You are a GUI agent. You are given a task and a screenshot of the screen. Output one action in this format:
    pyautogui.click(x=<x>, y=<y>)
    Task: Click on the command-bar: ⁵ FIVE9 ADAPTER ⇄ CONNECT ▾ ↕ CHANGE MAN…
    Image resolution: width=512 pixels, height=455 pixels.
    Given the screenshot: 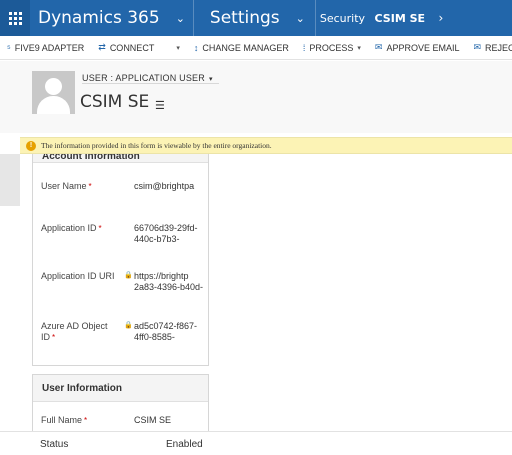 What is the action you would take?
    pyautogui.click(x=256, y=48)
    